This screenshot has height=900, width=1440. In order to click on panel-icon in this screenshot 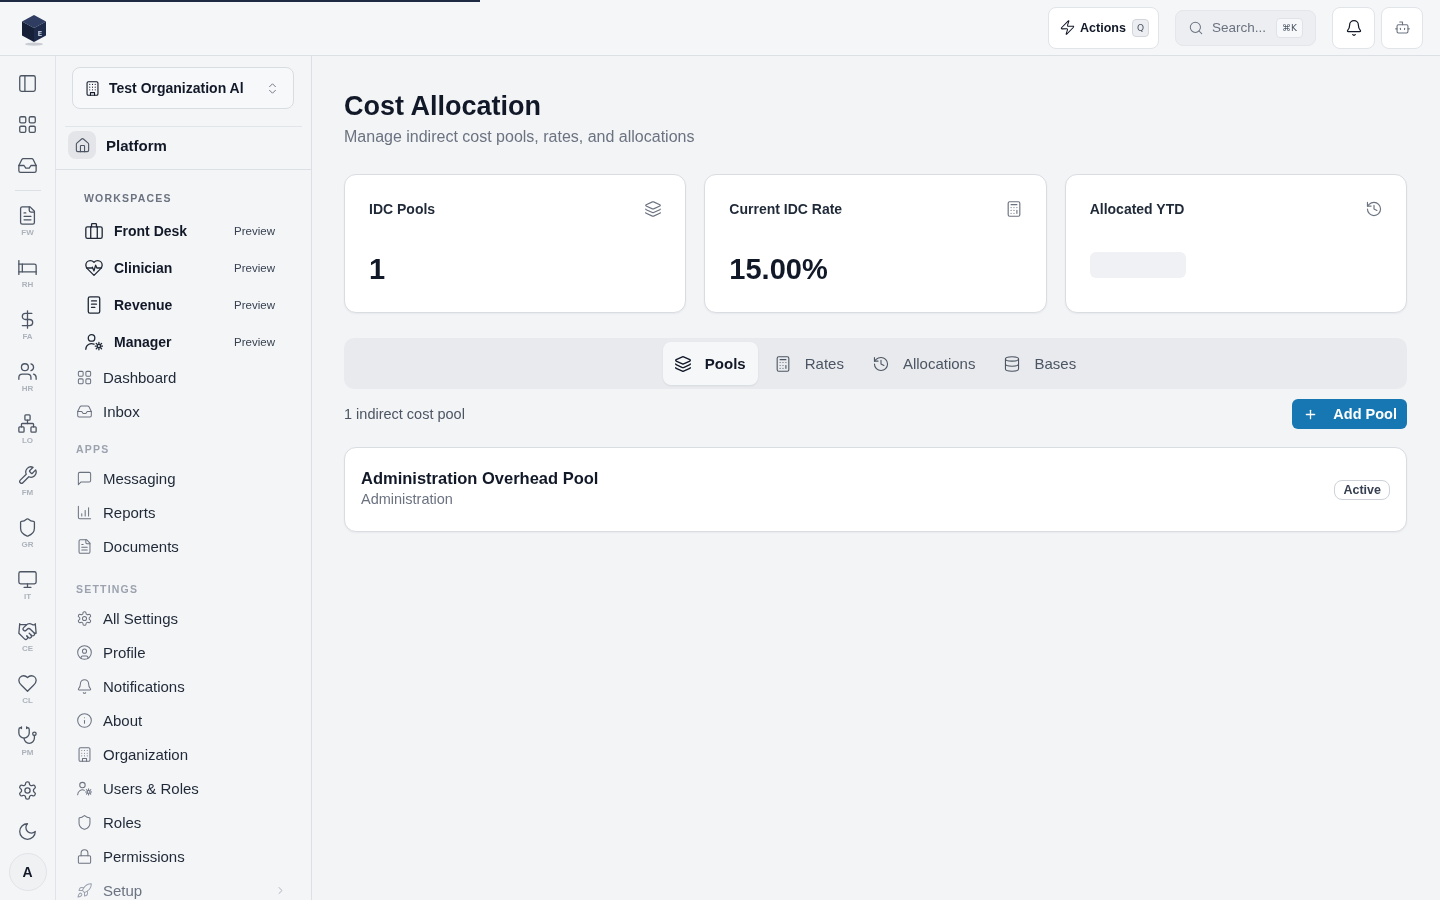, I will do `click(27, 83)`.